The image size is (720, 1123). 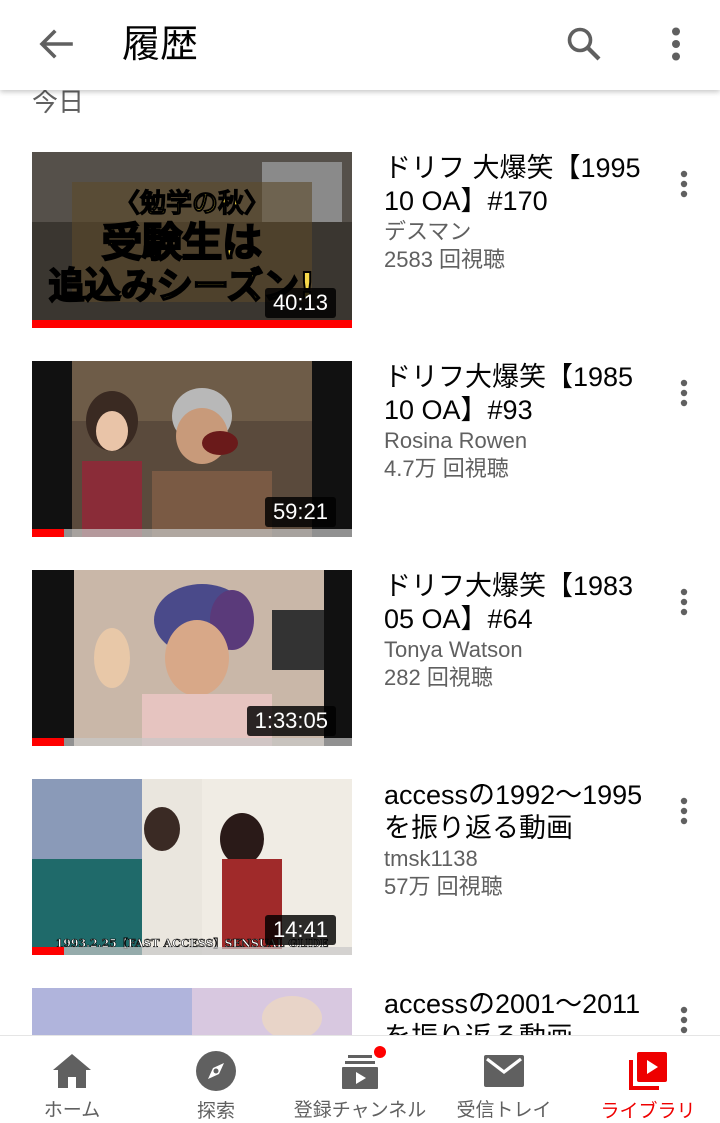 I want to click on channel-name: デスマン, so click(x=428, y=231).